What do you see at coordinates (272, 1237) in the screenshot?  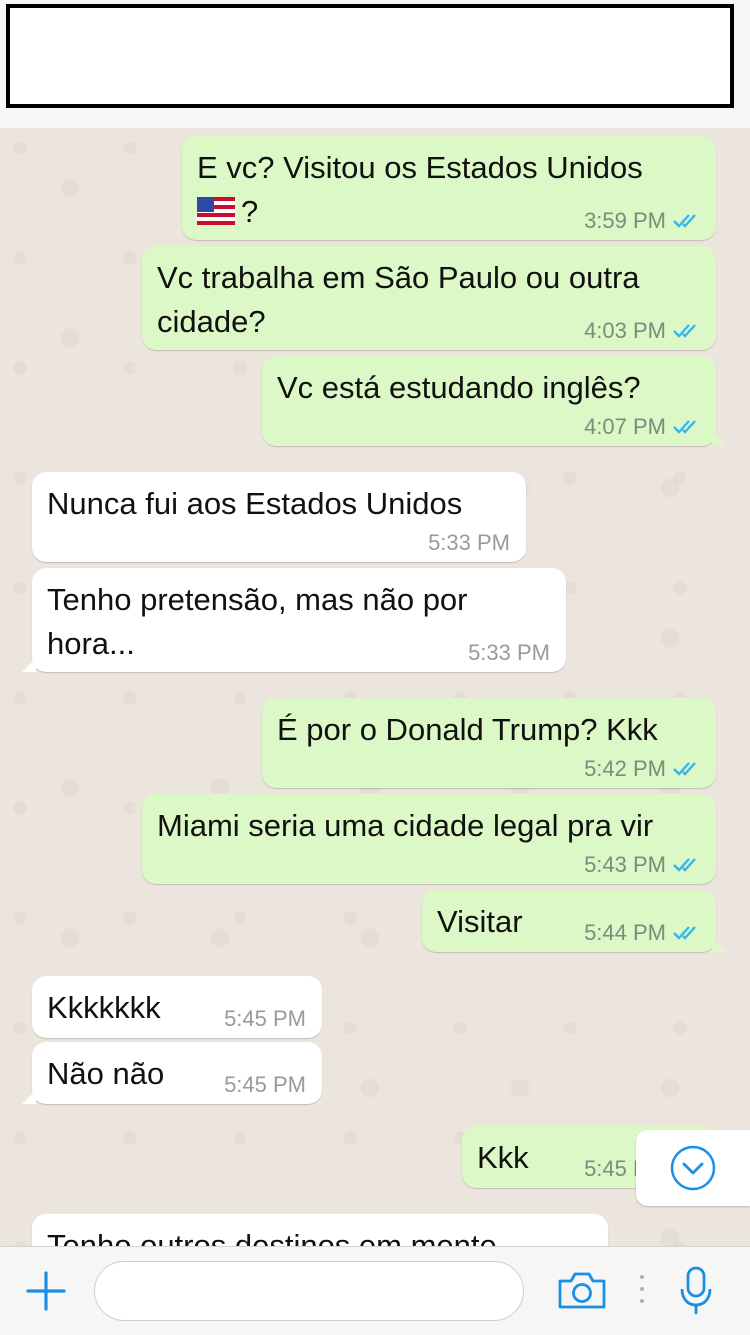 I see `message-text: Tenho outros destinos em mente` at bounding box center [272, 1237].